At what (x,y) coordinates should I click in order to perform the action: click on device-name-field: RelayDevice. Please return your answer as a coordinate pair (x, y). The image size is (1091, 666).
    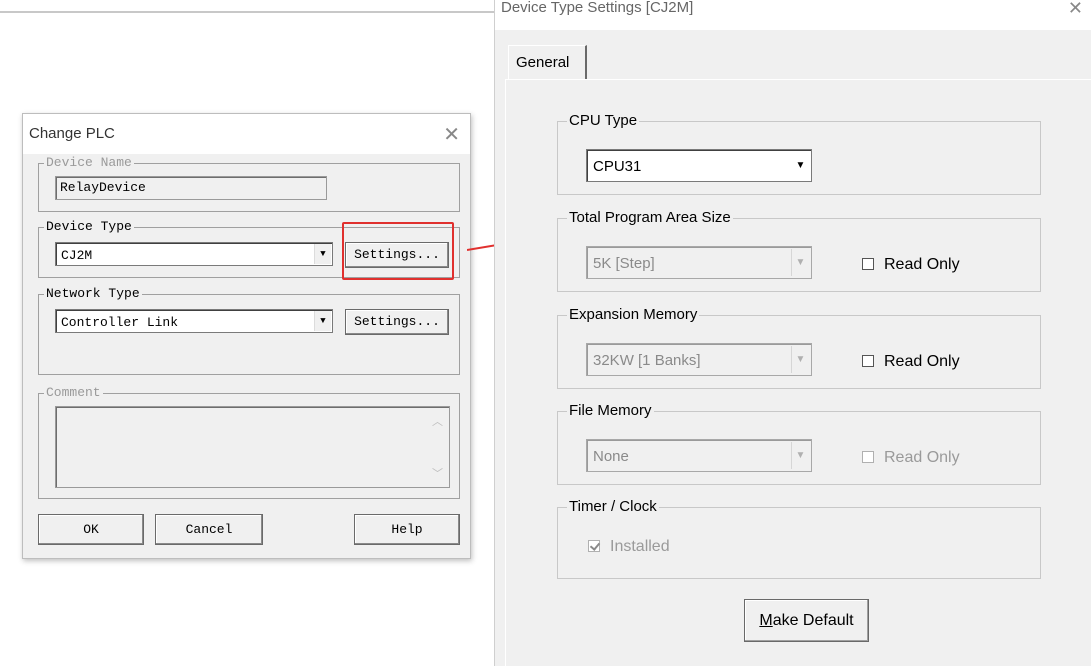
    Looking at the image, I should click on (191, 188).